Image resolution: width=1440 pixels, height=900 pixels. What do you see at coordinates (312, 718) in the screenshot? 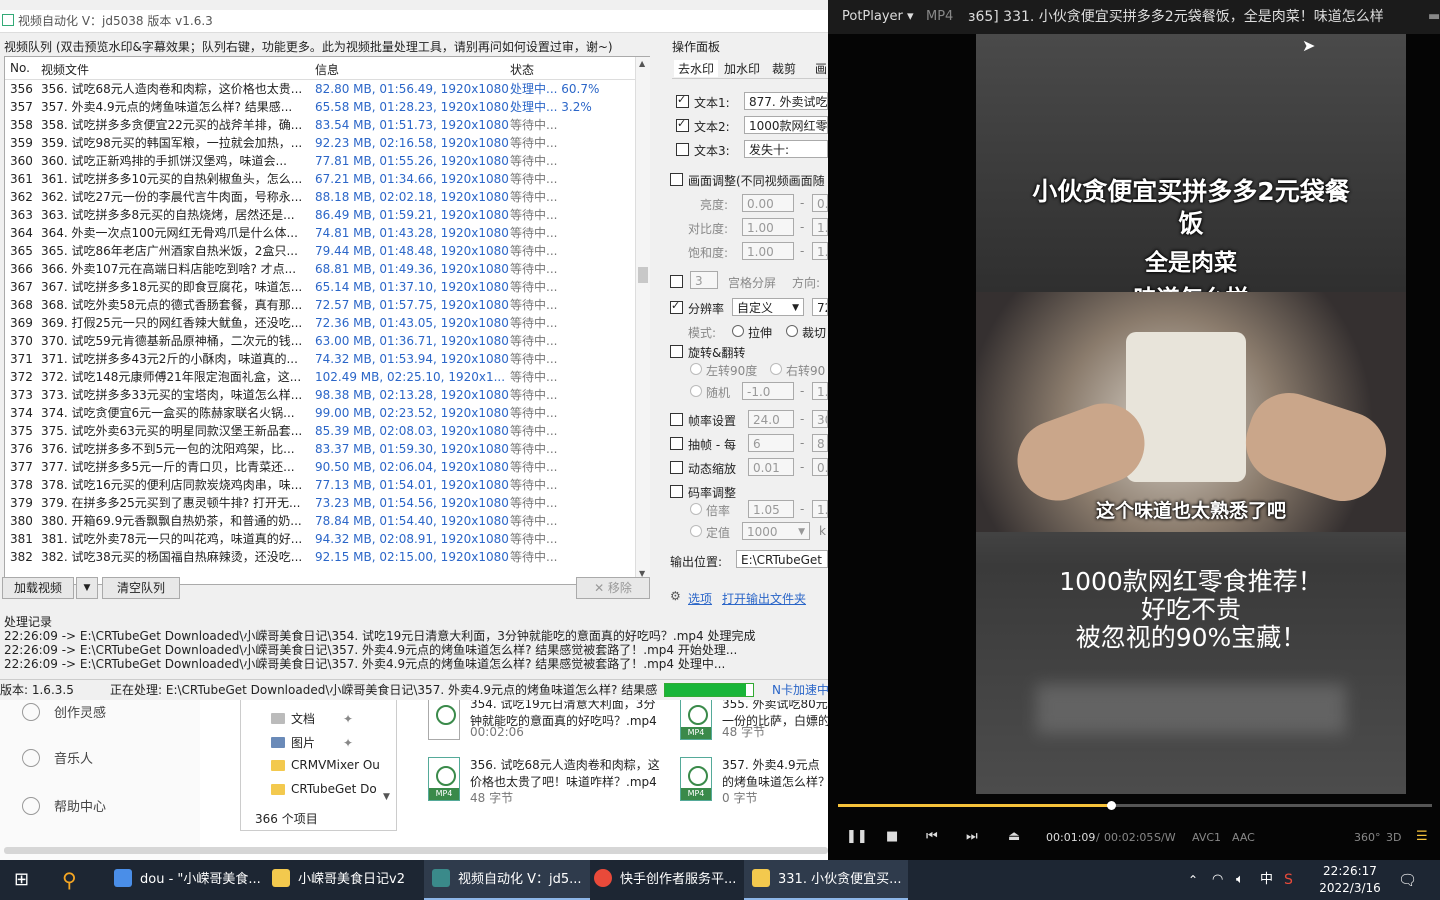
I see `tree-item-documents: 文档 ✦` at bounding box center [312, 718].